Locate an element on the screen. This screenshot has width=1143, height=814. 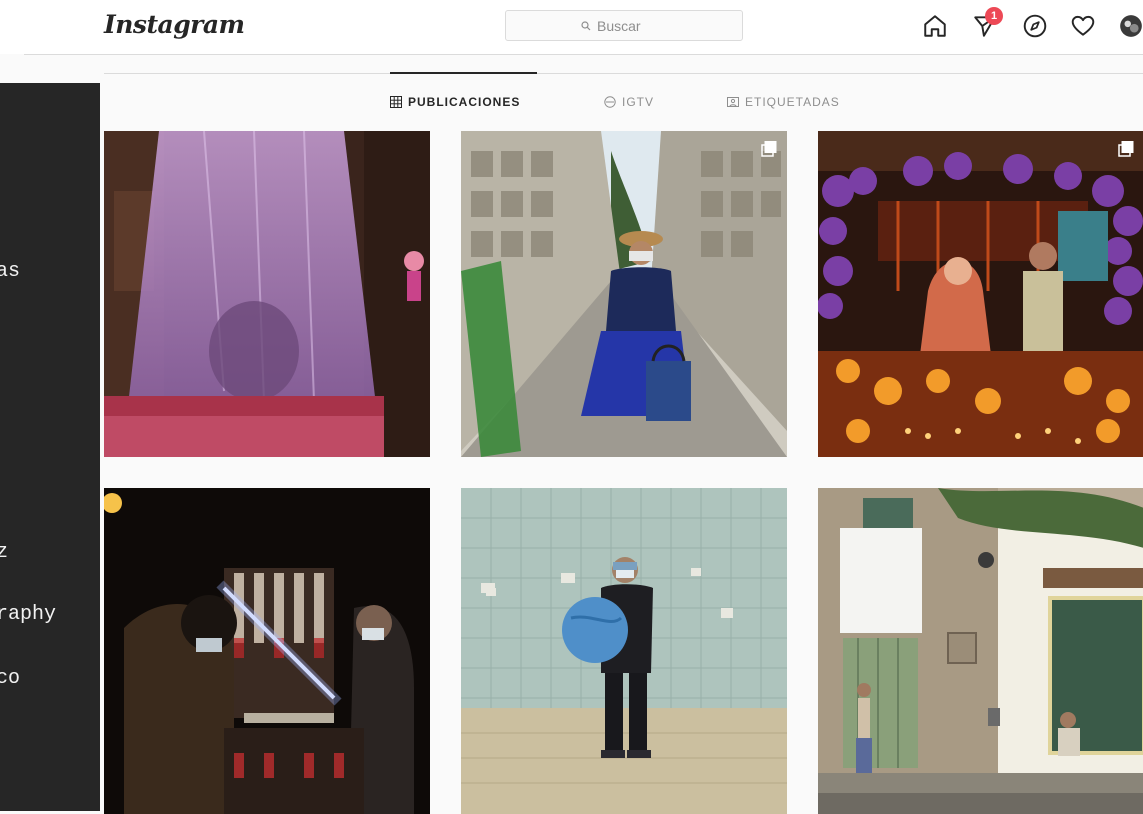
side-panel-text: raphy is located at coordinates (28, 614).